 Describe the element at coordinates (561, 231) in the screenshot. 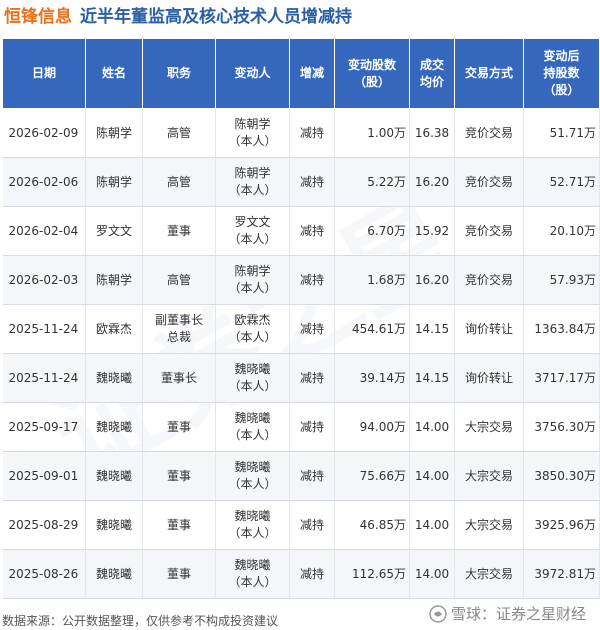

I see `cell-after: 20.10万` at that location.